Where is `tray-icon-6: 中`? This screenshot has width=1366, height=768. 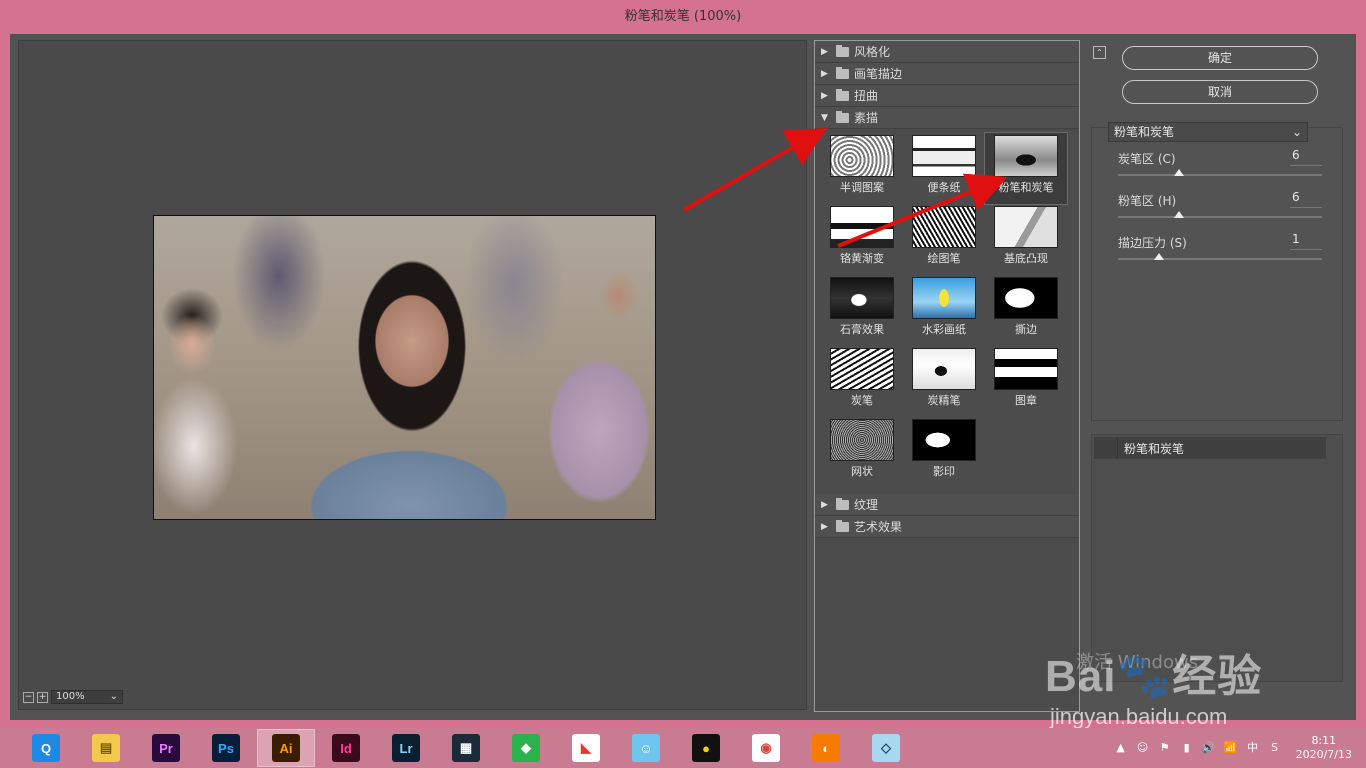 tray-icon-6: 中 is located at coordinates (1253, 748).